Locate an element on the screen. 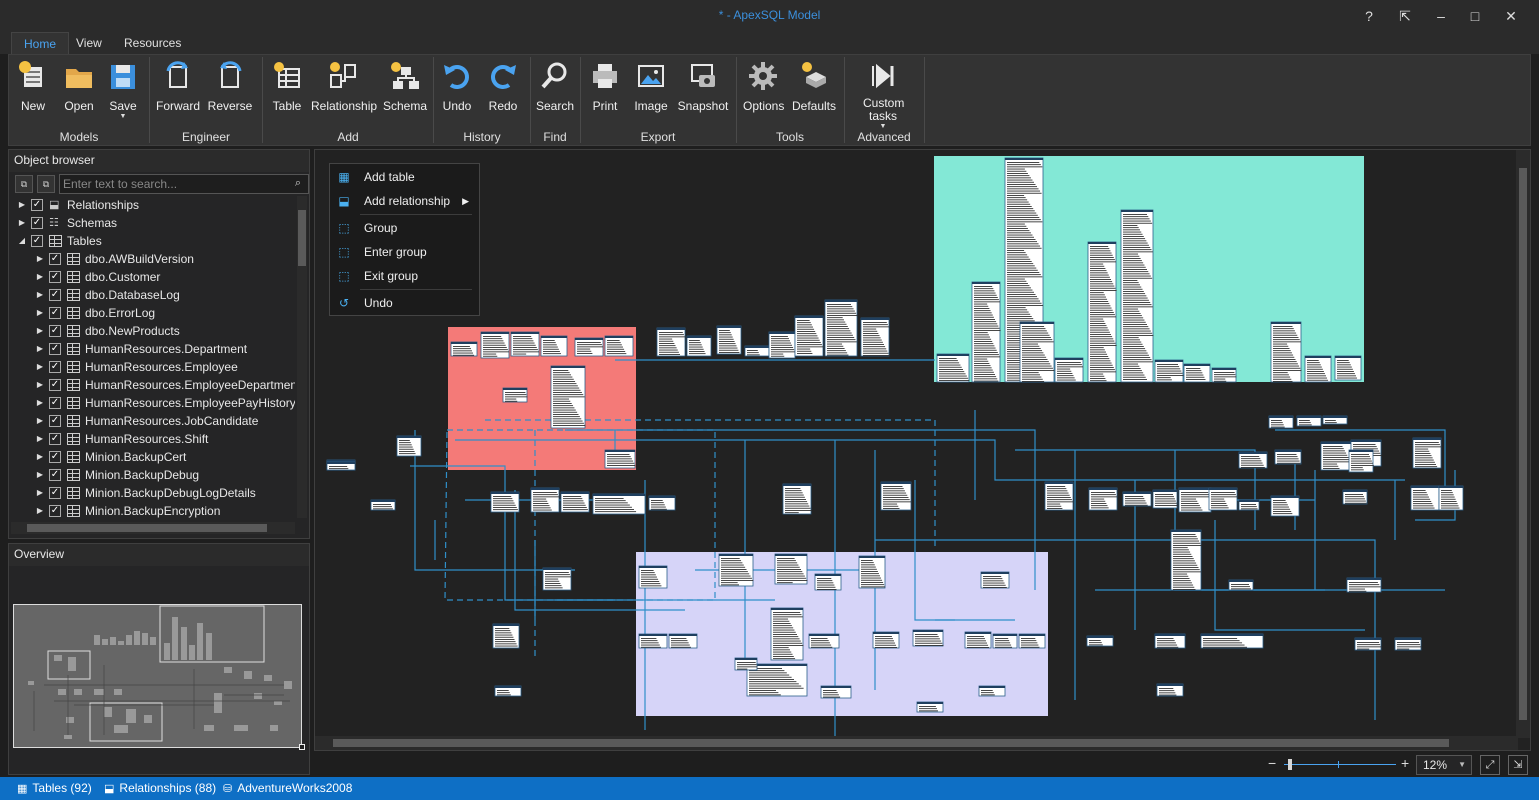 Image resolution: width=1539 pixels, height=800 pixels. search-icon: ⌕ is located at coordinates (298, 183).